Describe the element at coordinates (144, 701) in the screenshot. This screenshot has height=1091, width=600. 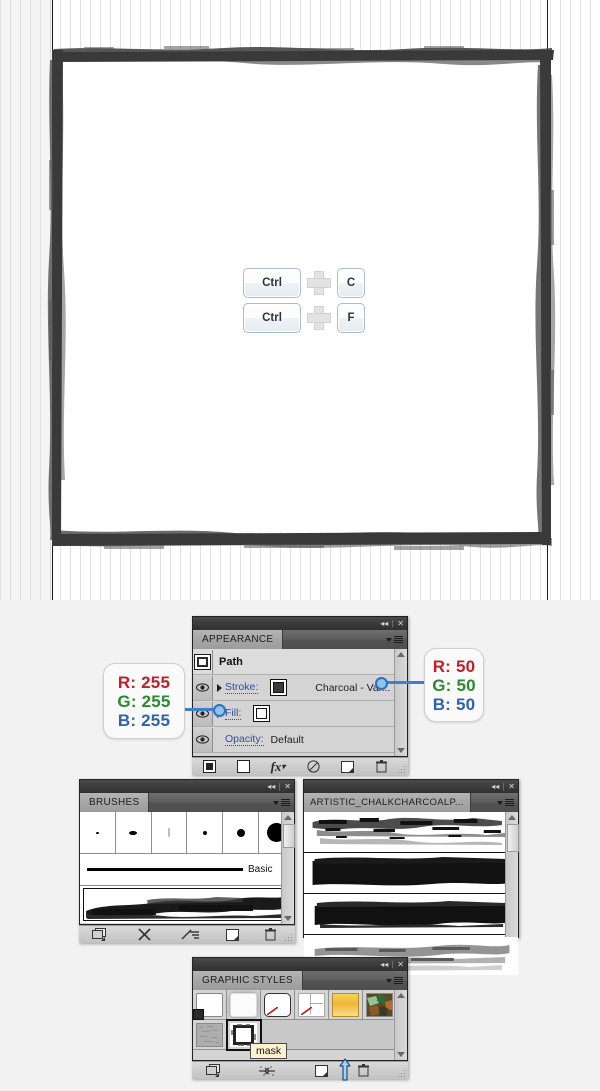
I see `callout-white-rgb: R: 255 G: 255 B: 255` at that location.